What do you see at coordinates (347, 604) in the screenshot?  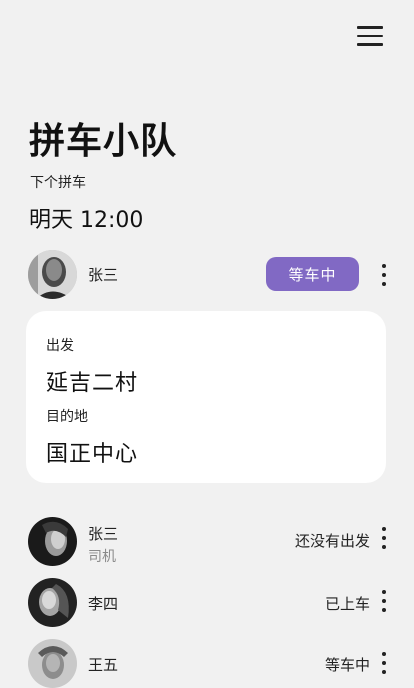 I see `member-status: 已上车` at bounding box center [347, 604].